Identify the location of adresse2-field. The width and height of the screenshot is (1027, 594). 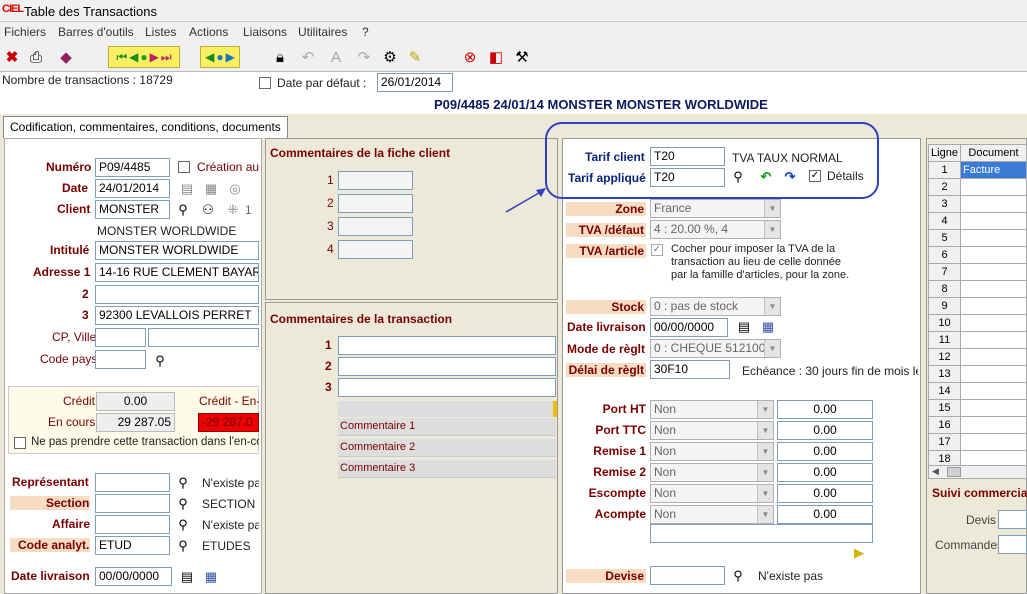
(177, 294).